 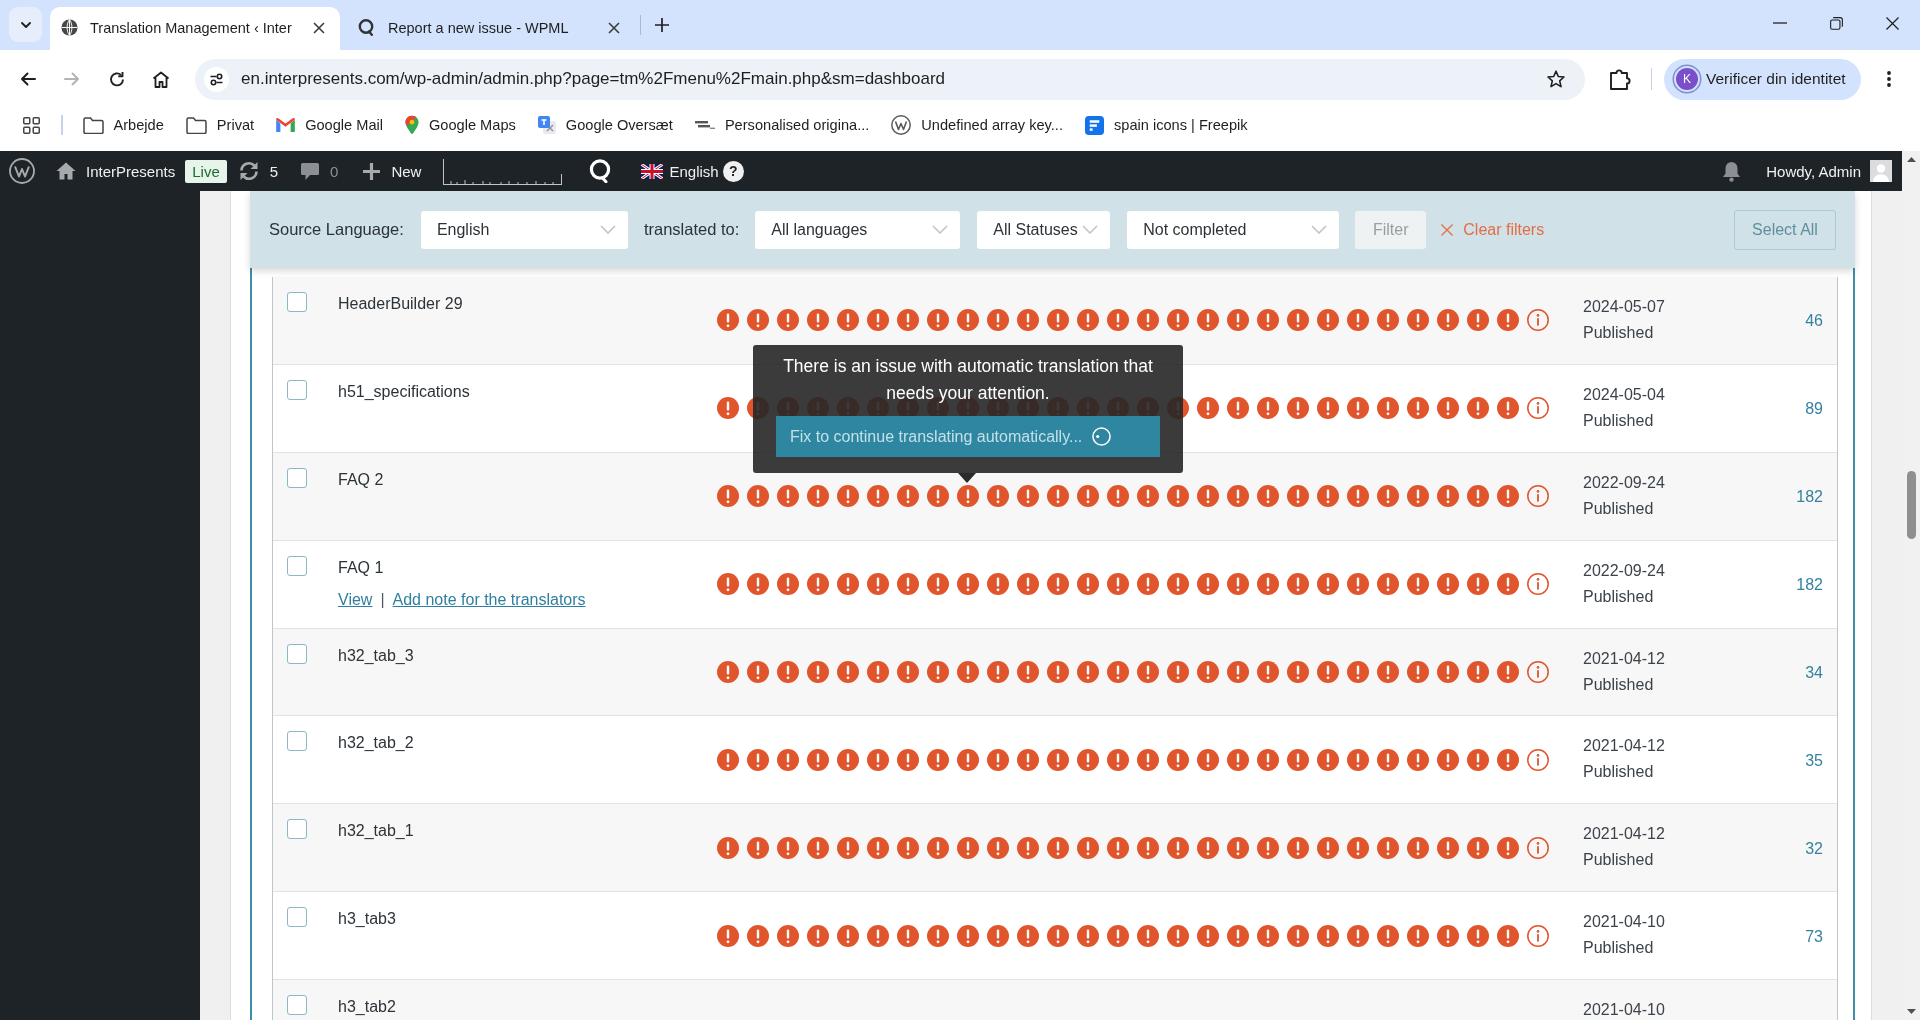 I want to click on count-link: 35, so click(x=1814, y=760).